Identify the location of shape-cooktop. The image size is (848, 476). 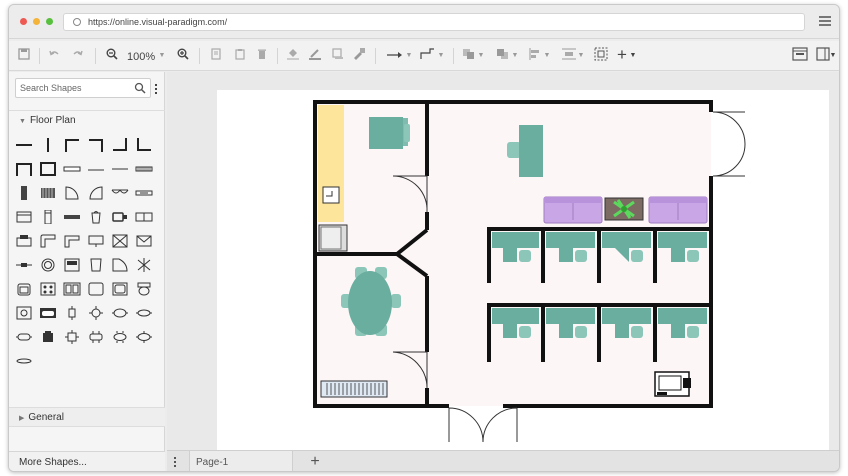
(48, 289).